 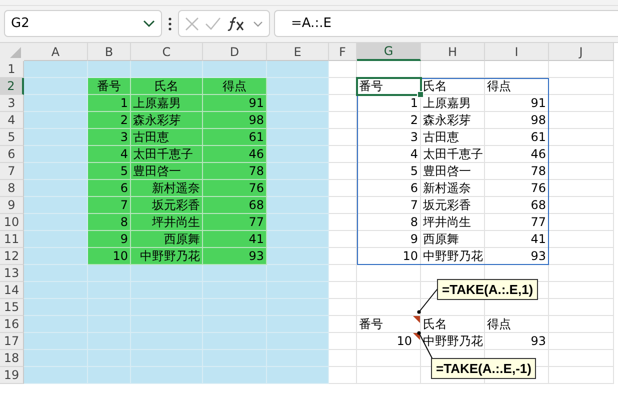 I want to click on column-header: C, so click(x=167, y=52).